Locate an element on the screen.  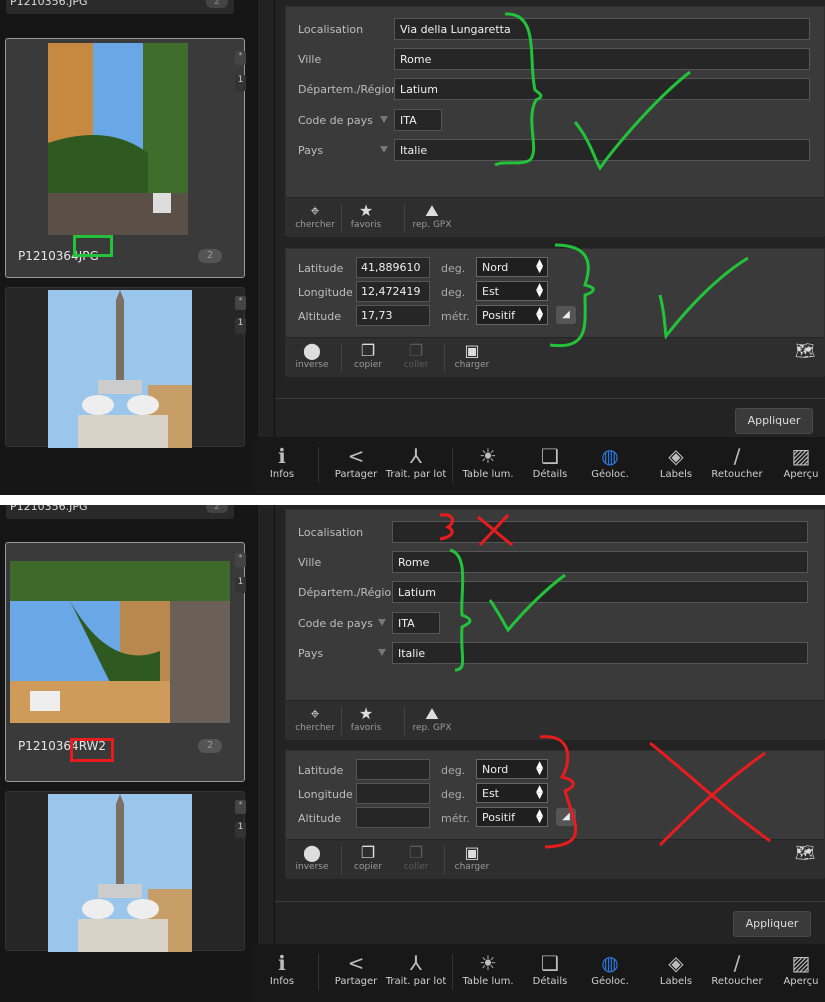
longitude-field is located at coordinates (393, 793).